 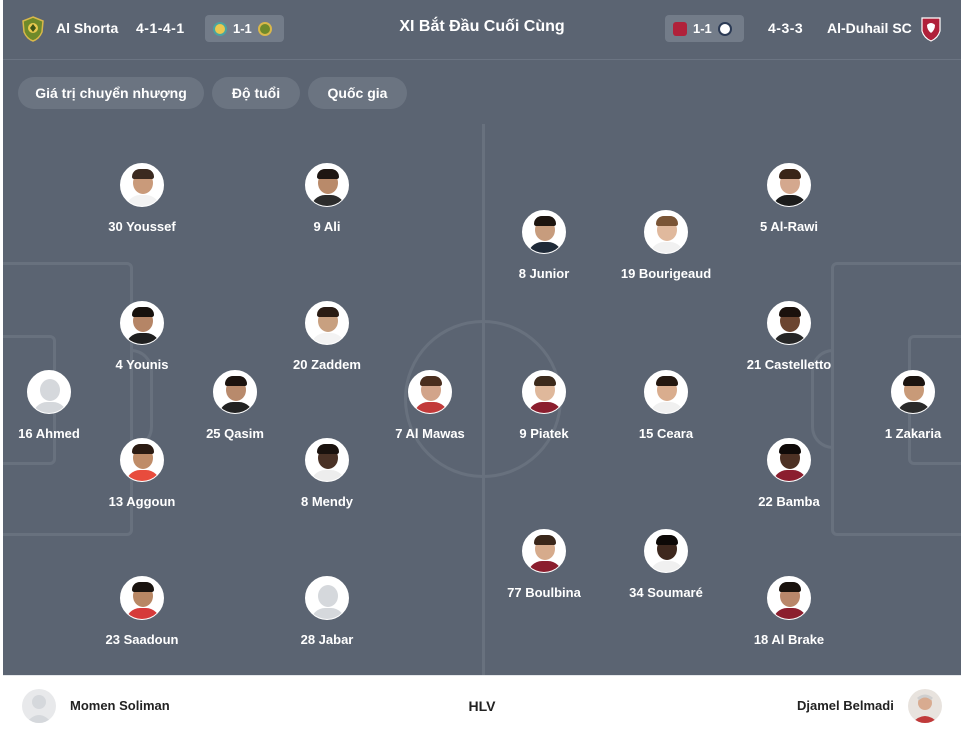 What do you see at coordinates (789, 364) in the screenshot?
I see `player-name: 21 Castelletto` at bounding box center [789, 364].